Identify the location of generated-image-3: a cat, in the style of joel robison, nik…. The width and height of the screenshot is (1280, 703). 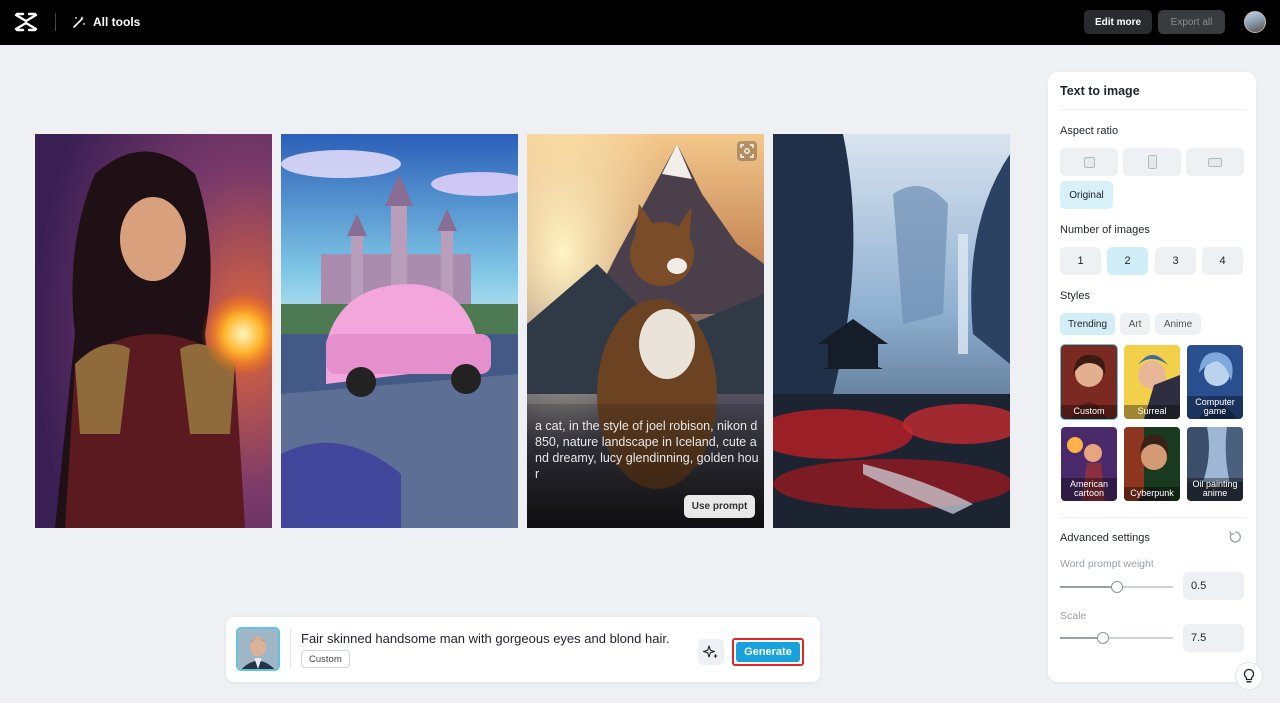
(645, 331).